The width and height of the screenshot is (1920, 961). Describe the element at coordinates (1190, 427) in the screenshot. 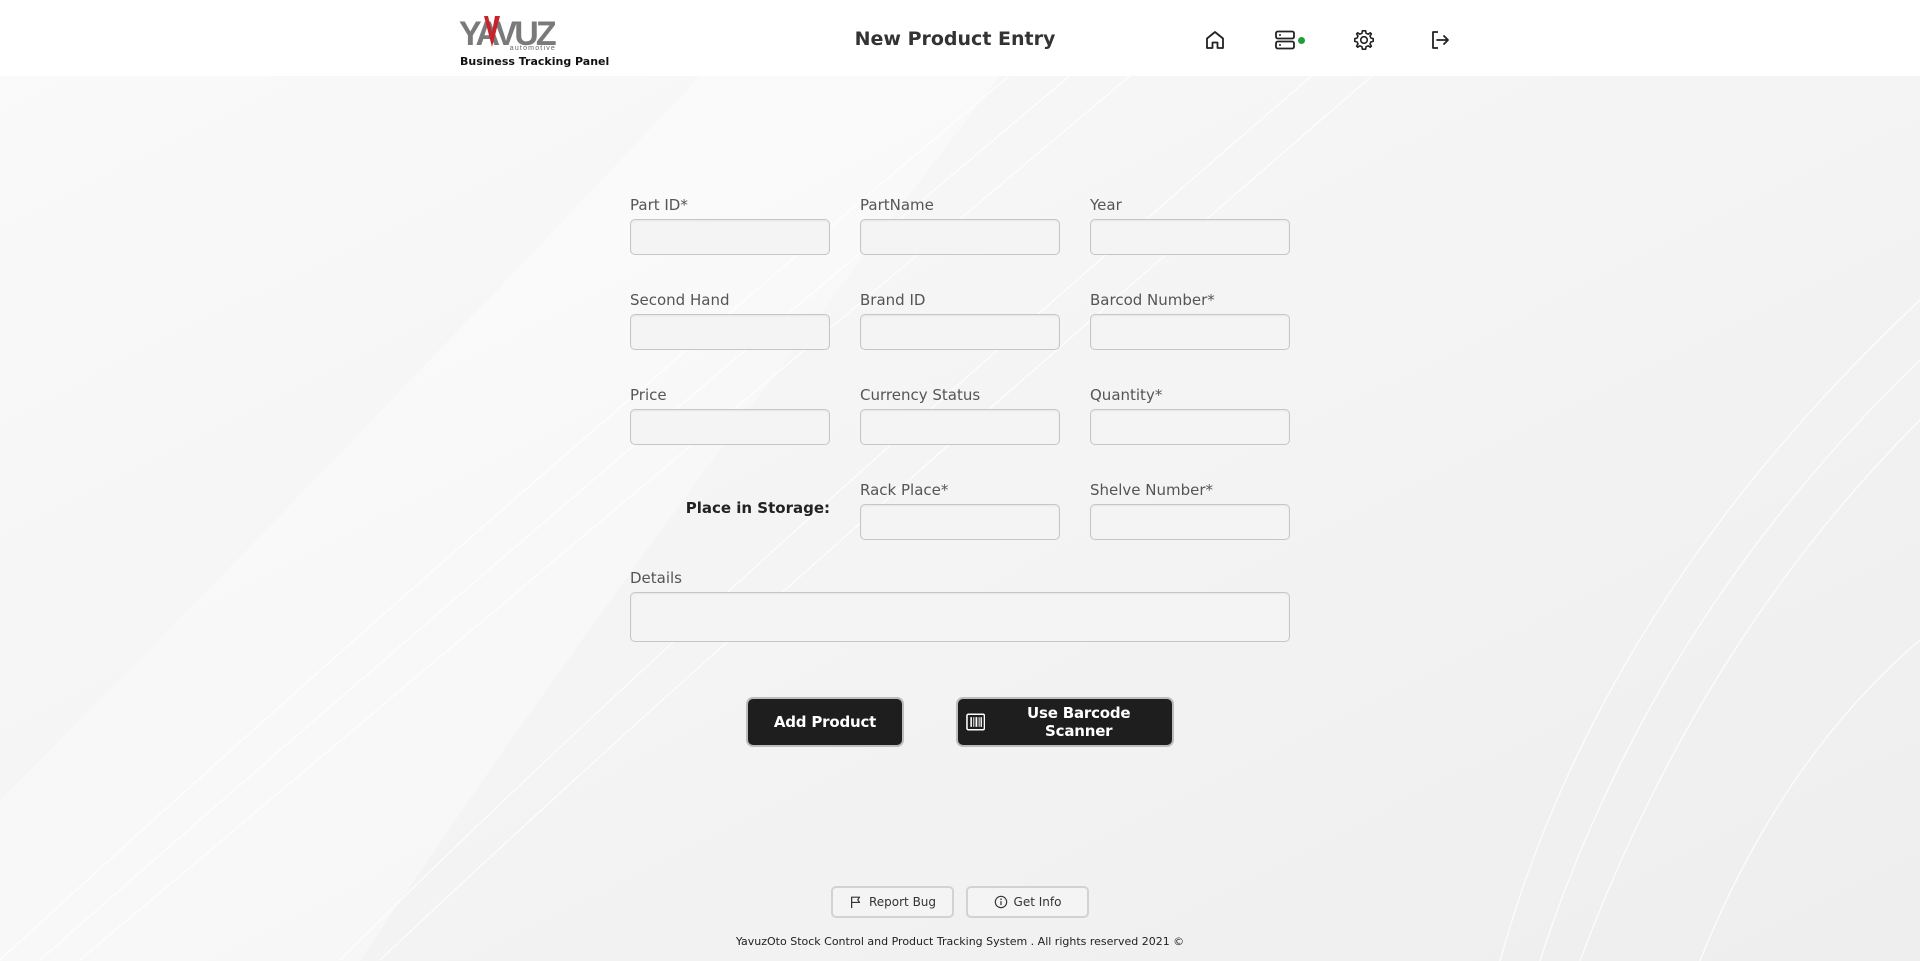

I see `quantity-input` at that location.